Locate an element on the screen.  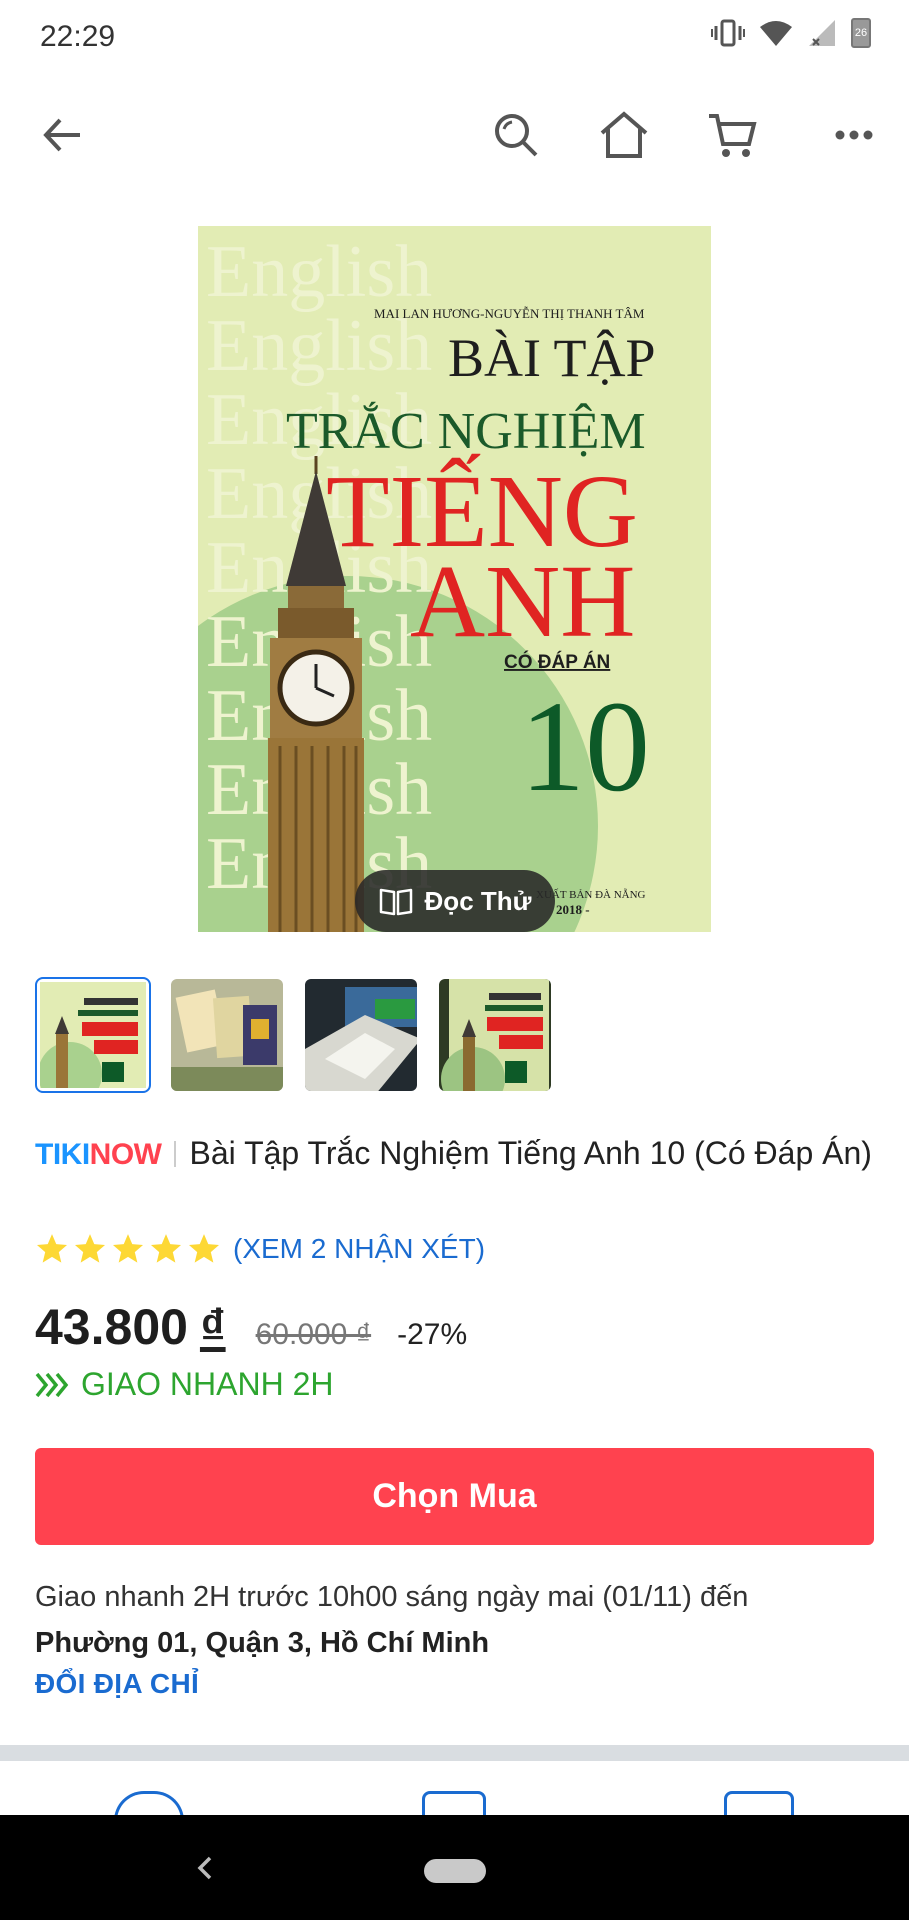
open-book-icon is located at coordinates (395, 902).